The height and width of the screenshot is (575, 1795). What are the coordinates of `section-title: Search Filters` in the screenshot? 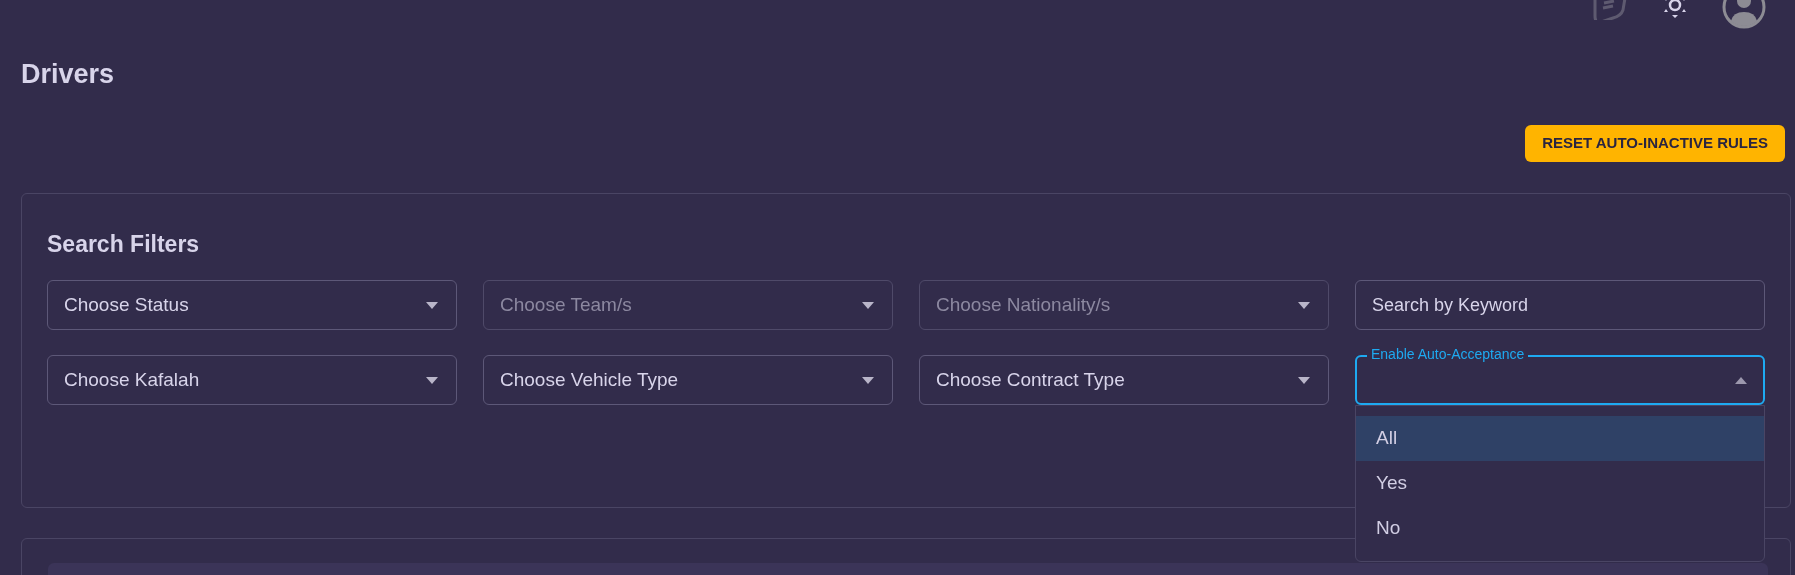 It's located at (124, 244).